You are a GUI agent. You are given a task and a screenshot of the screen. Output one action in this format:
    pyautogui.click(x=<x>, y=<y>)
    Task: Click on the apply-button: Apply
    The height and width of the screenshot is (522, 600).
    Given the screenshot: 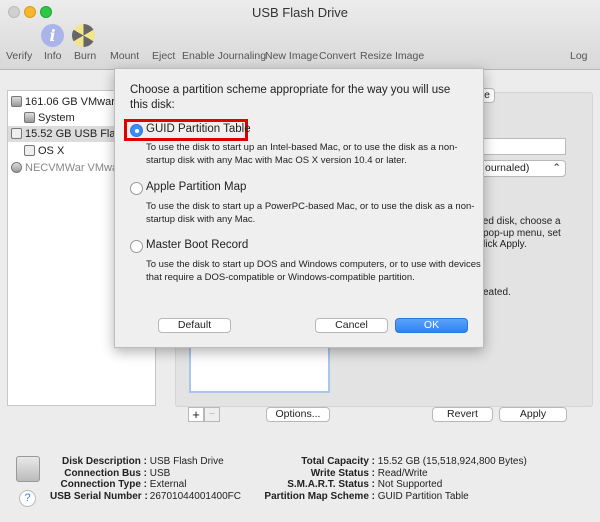 What is the action you would take?
    pyautogui.click(x=533, y=414)
    